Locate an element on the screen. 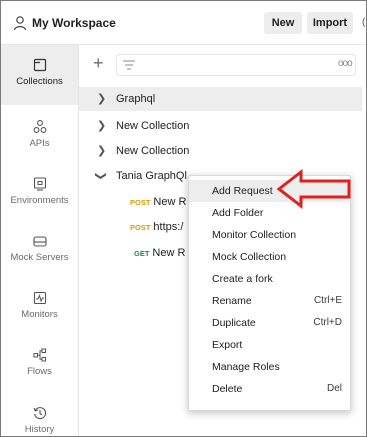 The width and height of the screenshot is (367, 437). flows-icon is located at coordinates (39, 355).